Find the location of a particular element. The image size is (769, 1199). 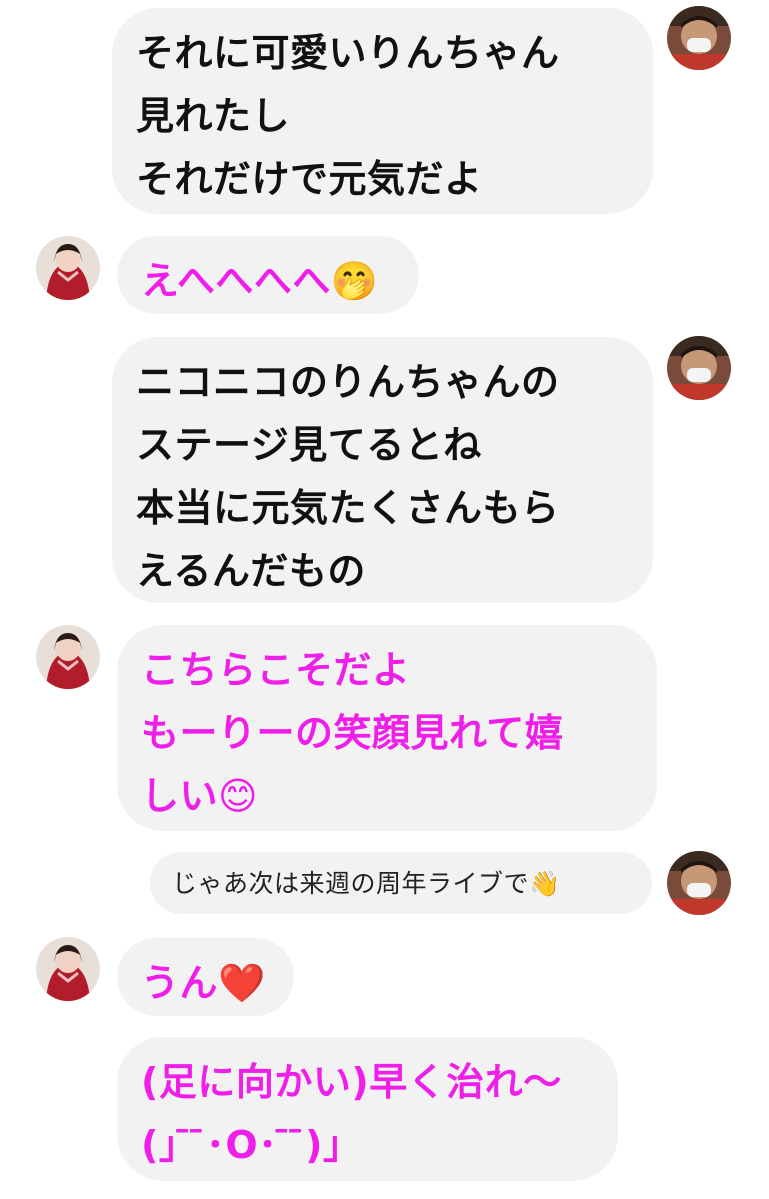

message-bubble-5: じゃあ次は来週の周年ライブで👋 is located at coordinates (401, 883).